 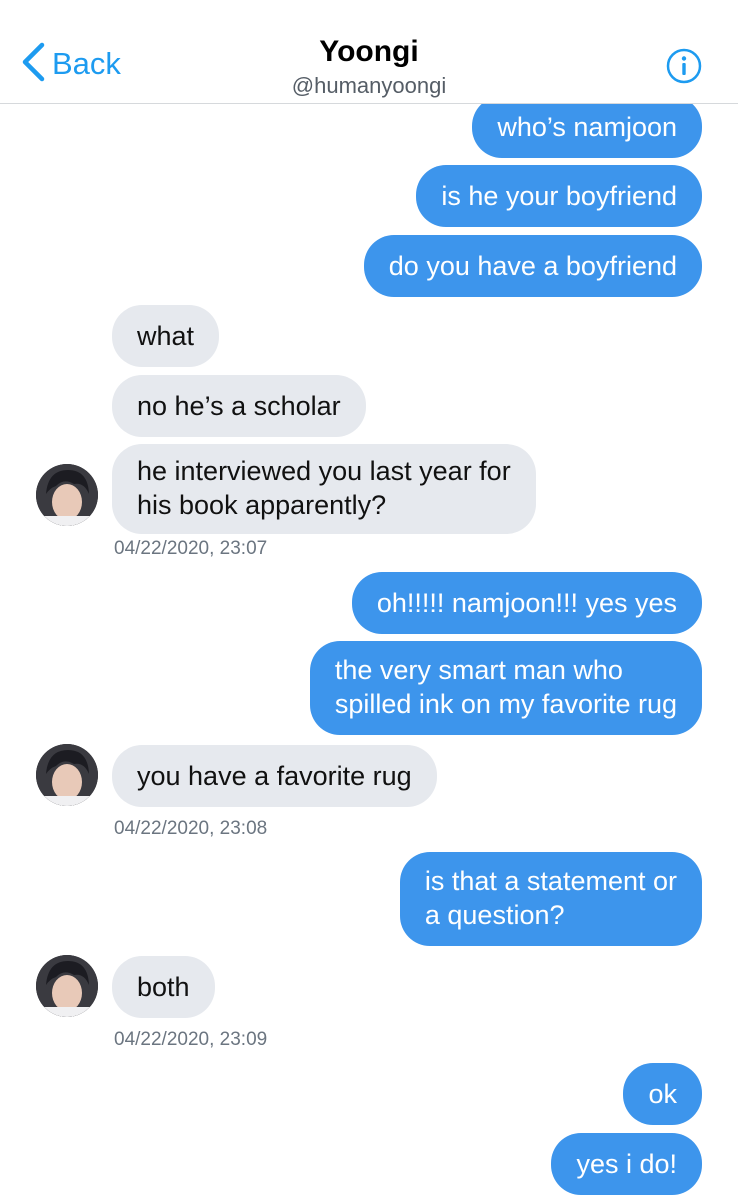 I want to click on info-button, so click(x=684, y=66).